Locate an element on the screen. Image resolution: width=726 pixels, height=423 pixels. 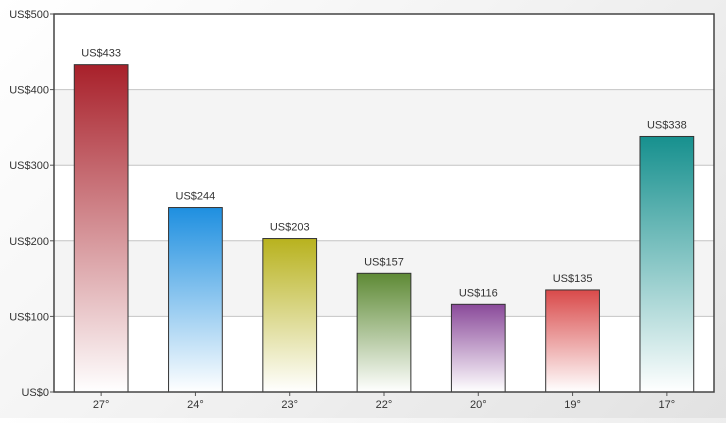
y-tick-label: US$0 is located at coordinates (35, 393).